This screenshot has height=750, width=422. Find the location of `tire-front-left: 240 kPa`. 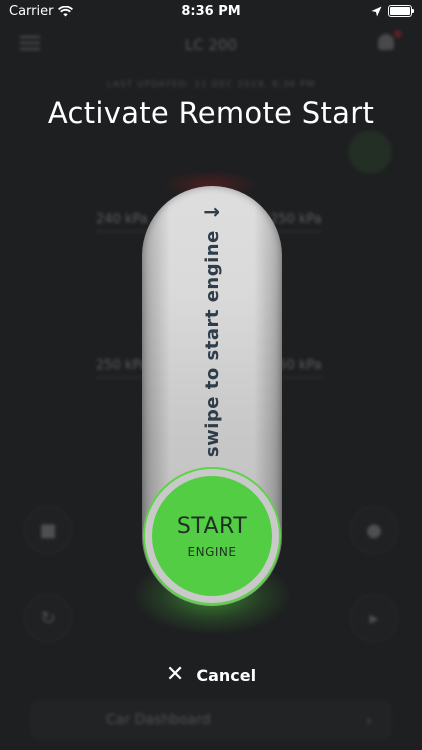

tire-front-left: 240 kPa is located at coordinates (122, 222).